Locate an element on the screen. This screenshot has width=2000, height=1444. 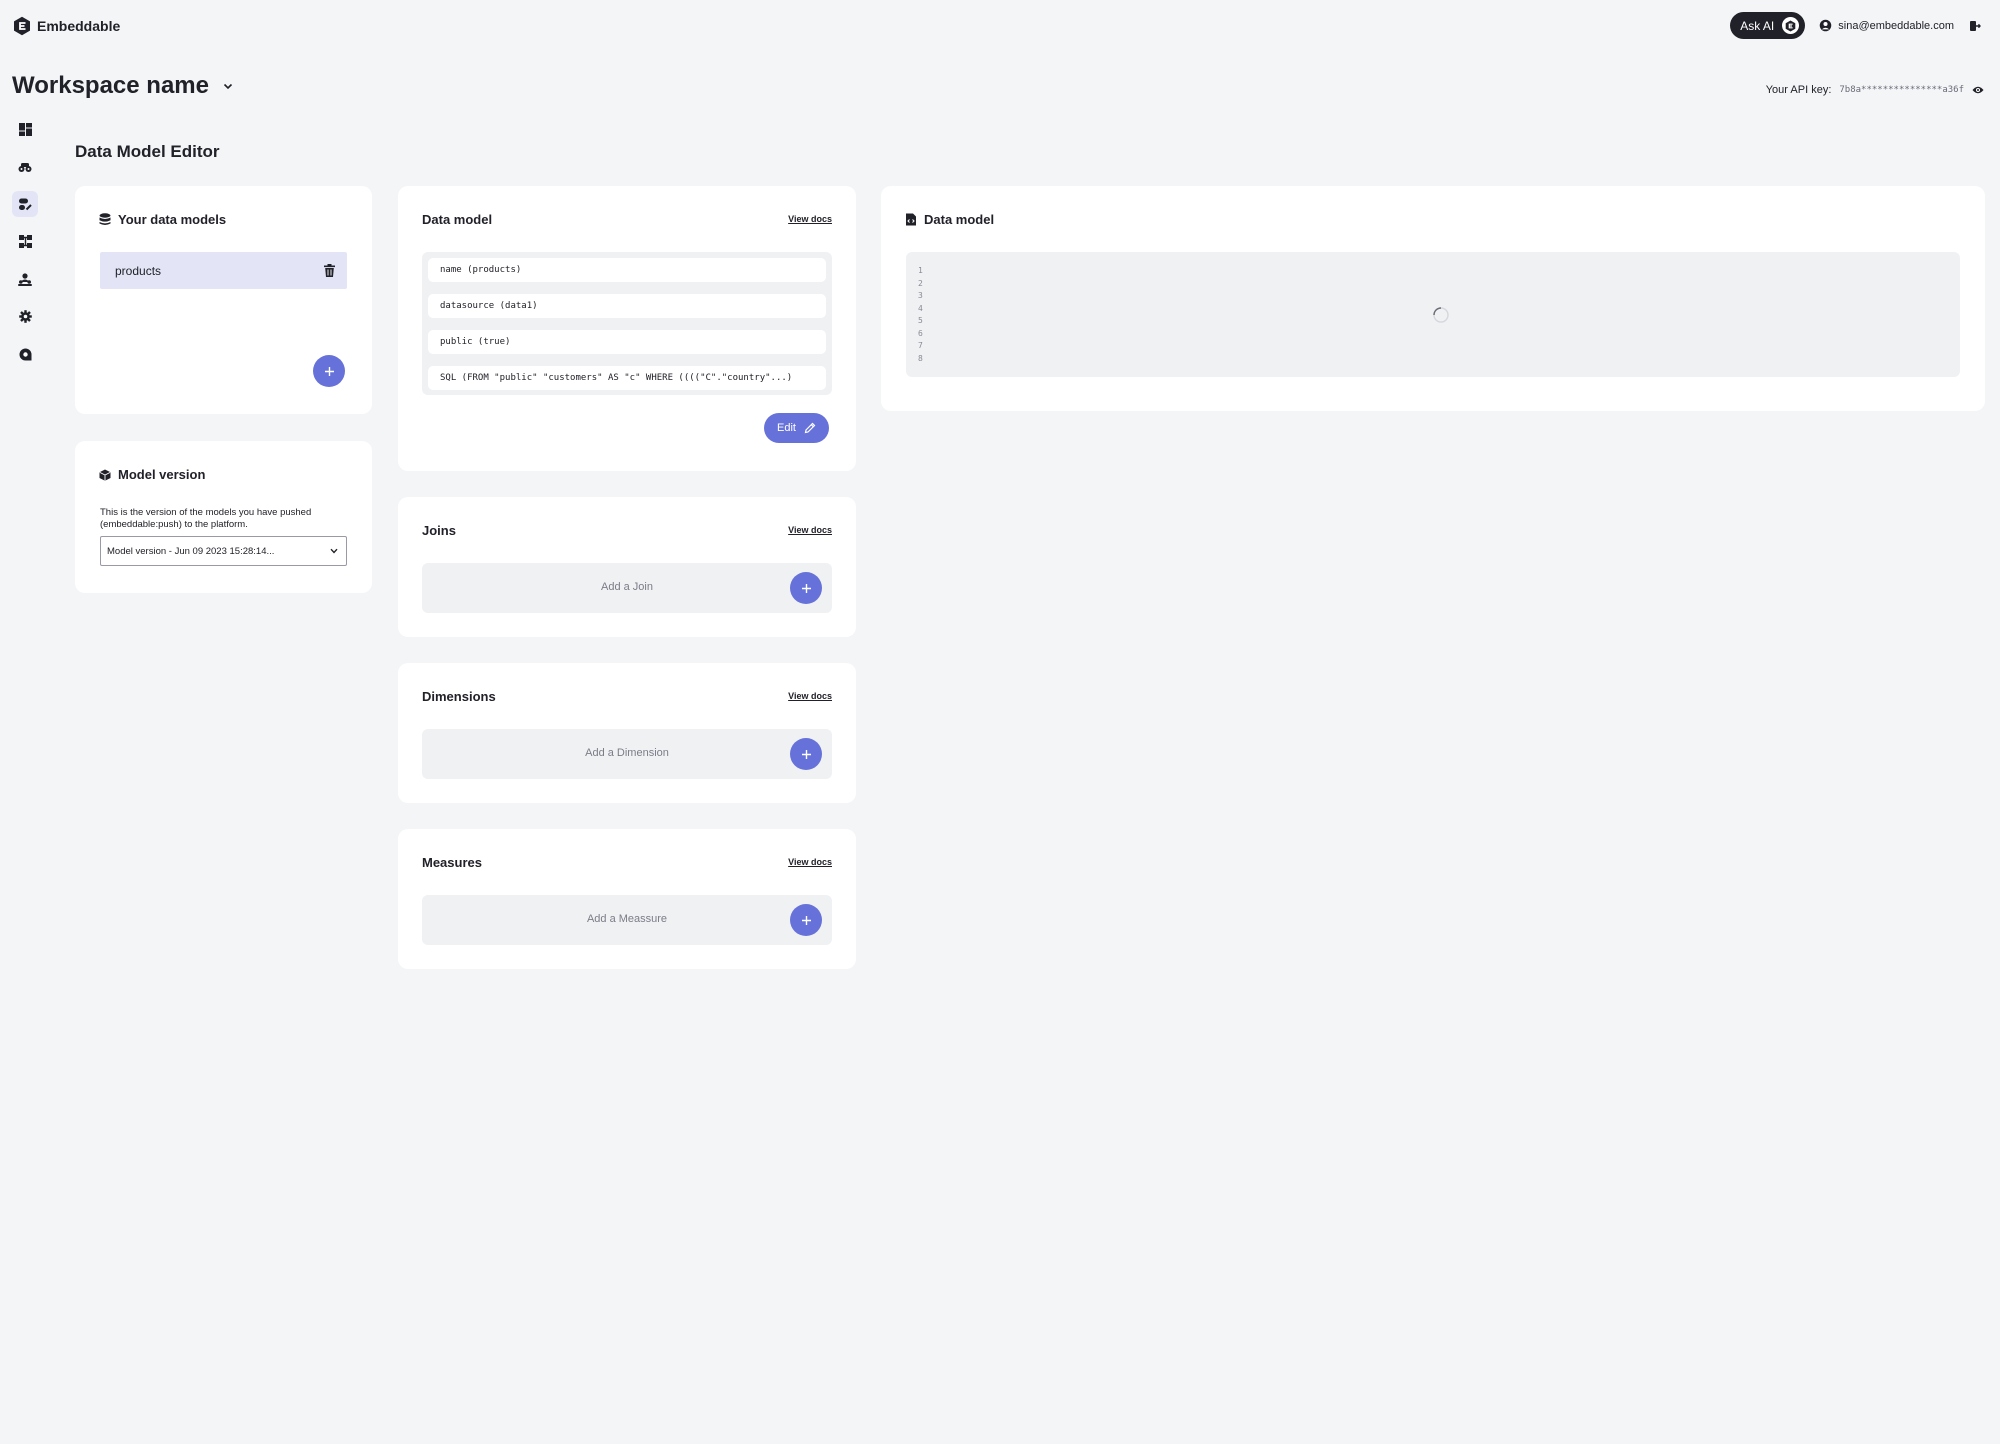
measures-card: Measures View docs Add a Meassure is located at coordinates (627, 899).